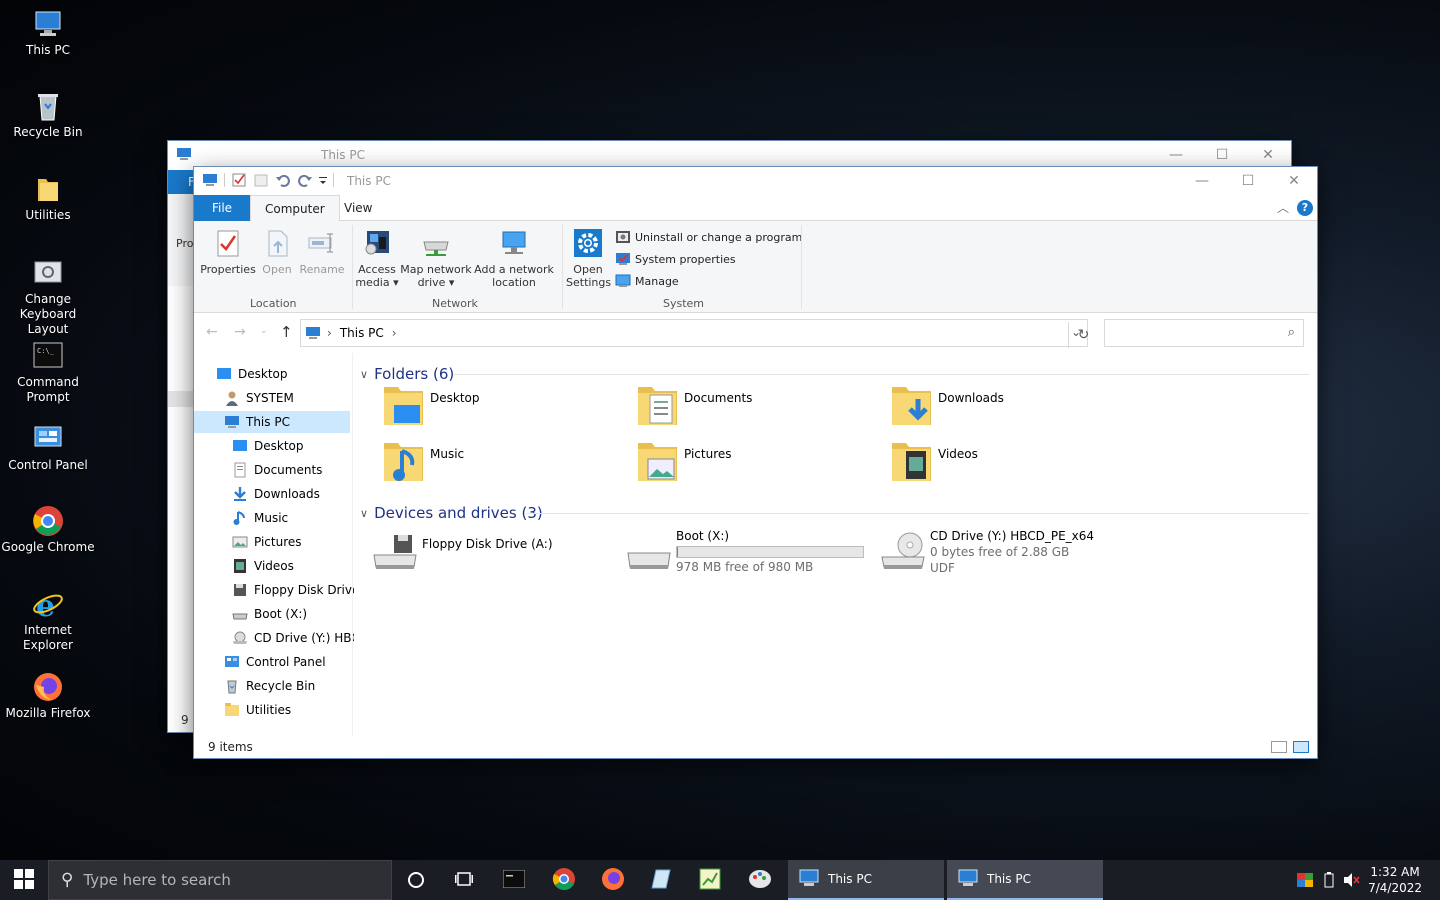 Image resolution: width=1440 pixels, height=900 pixels. I want to click on nav-item: Downloads, so click(272, 494).